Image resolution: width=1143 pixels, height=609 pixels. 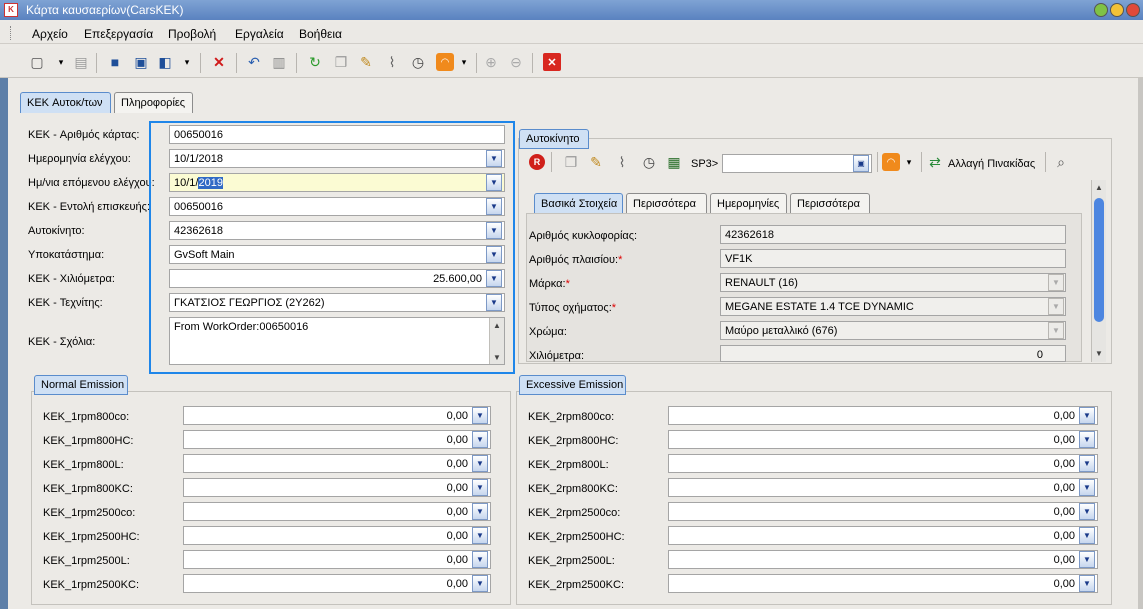 I want to click on menu-file: Αρχείο, so click(x=50, y=34).